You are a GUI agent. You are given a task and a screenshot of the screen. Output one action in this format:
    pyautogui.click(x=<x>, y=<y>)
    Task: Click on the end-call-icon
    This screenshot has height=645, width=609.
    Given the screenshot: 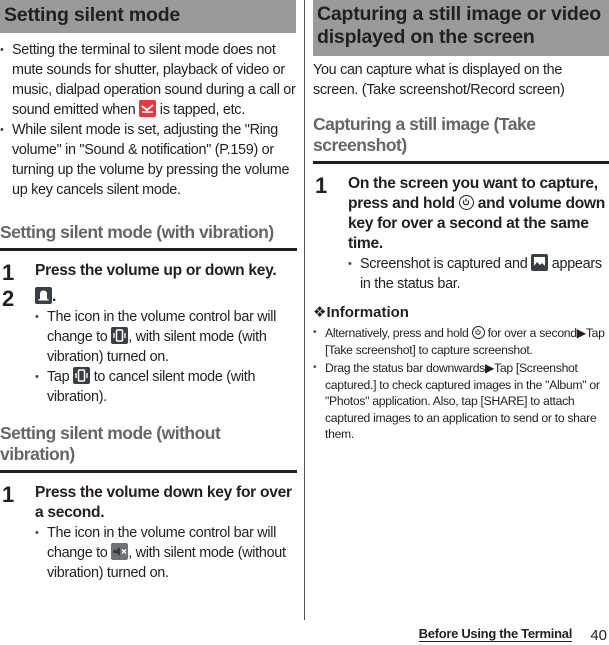 What is the action you would take?
    pyautogui.click(x=148, y=108)
    